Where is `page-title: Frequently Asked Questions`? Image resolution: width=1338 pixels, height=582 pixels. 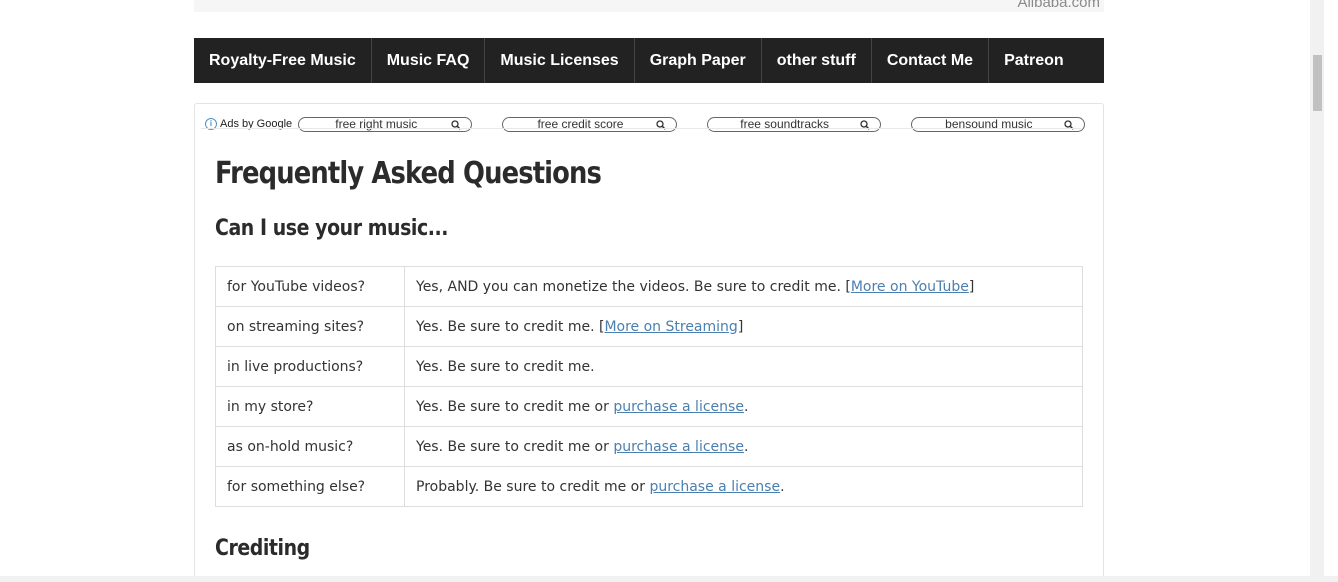
page-title: Frequently Asked Questions is located at coordinates (408, 173).